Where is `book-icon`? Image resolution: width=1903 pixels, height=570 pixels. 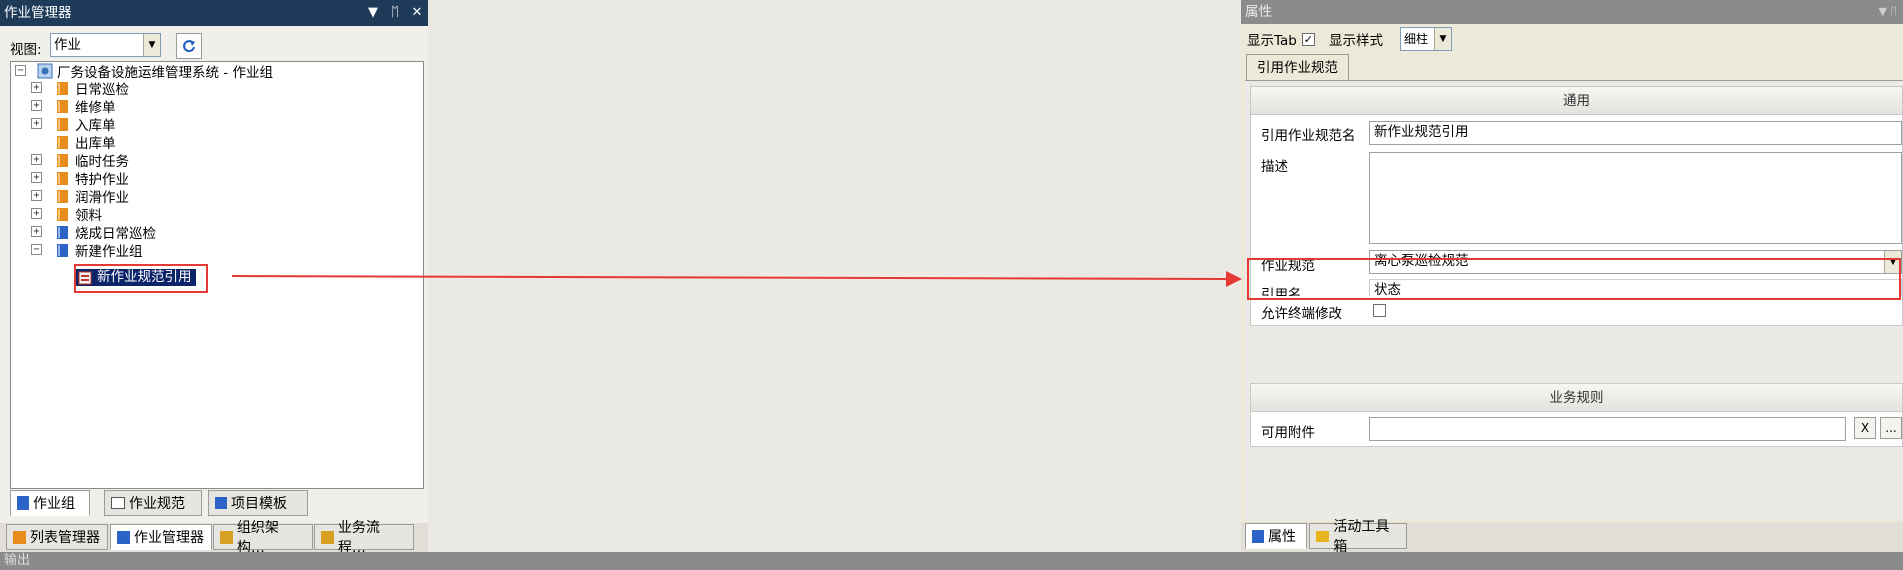 book-icon is located at coordinates (23, 503).